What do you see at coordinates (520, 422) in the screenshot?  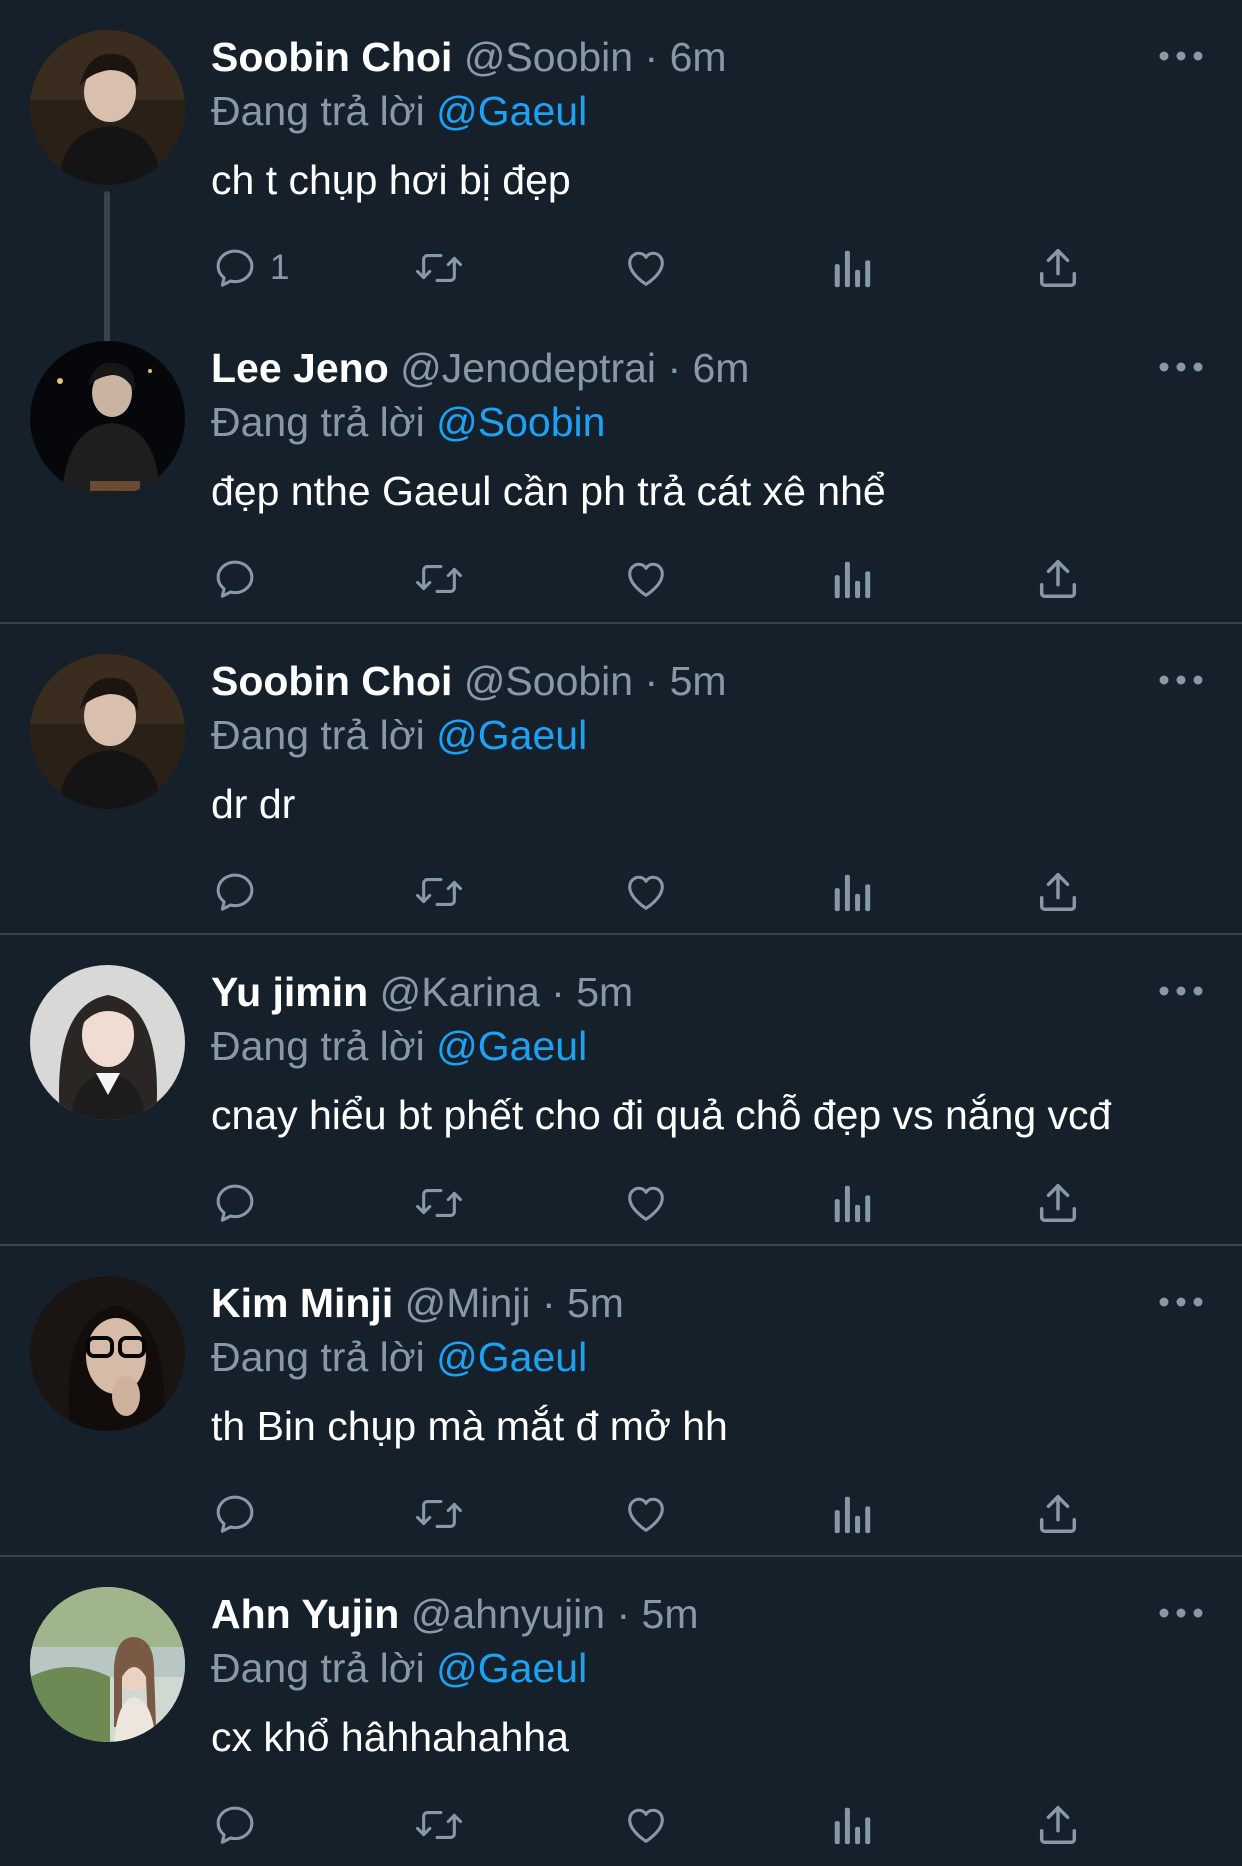 I see `reply-mention-link: @Soobin` at bounding box center [520, 422].